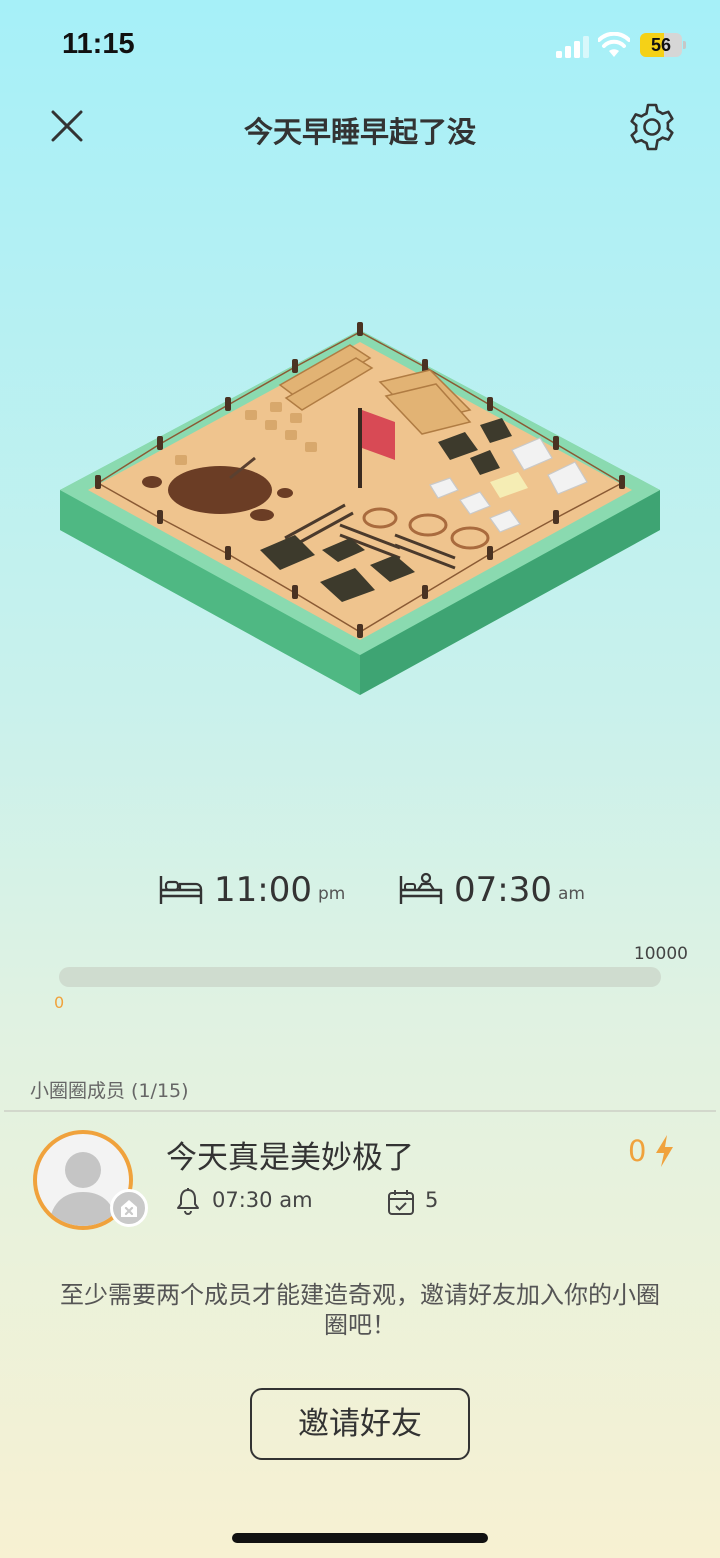 This screenshot has width=720, height=1558. What do you see at coordinates (188, 1201) in the screenshot?
I see `bell-icon` at bounding box center [188, 1201].